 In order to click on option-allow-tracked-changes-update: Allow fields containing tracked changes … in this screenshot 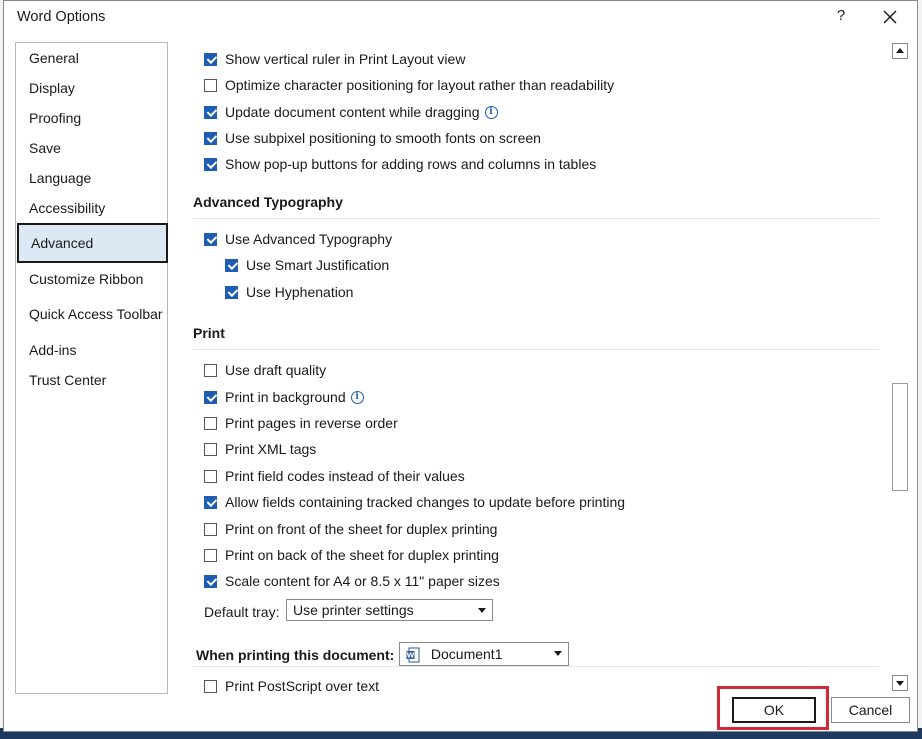, I will do `click(414, 502)`.